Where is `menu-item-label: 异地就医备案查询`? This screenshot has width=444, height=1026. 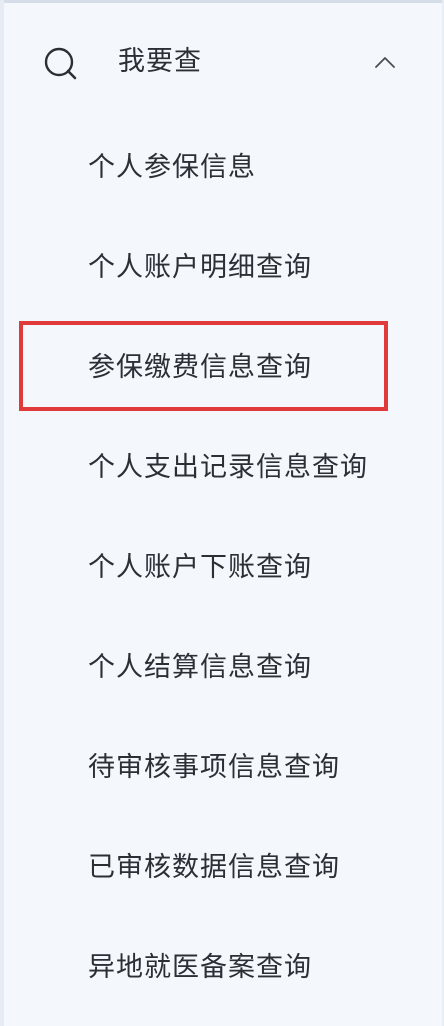 menu-item-label: 异地就医备案查询 is located at coordinates (200, 967).